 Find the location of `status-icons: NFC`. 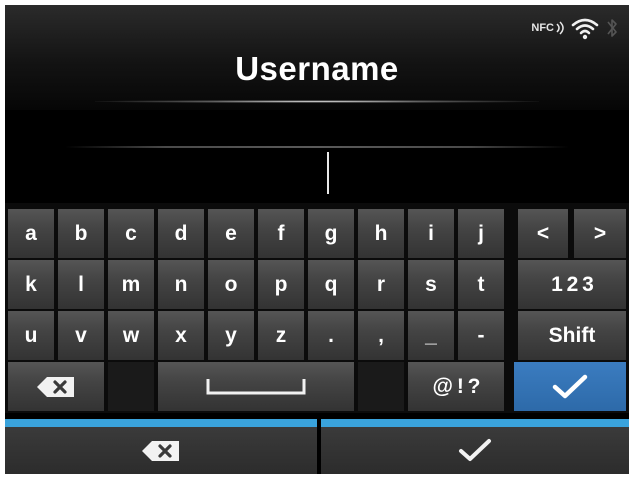

status-icons: NFC is located at coordinates (575, 28).